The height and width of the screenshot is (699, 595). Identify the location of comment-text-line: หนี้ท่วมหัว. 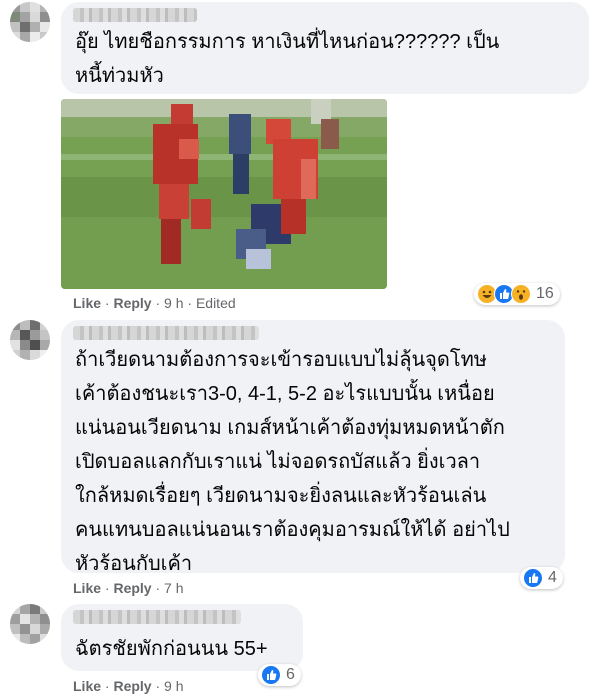
(119, 76).